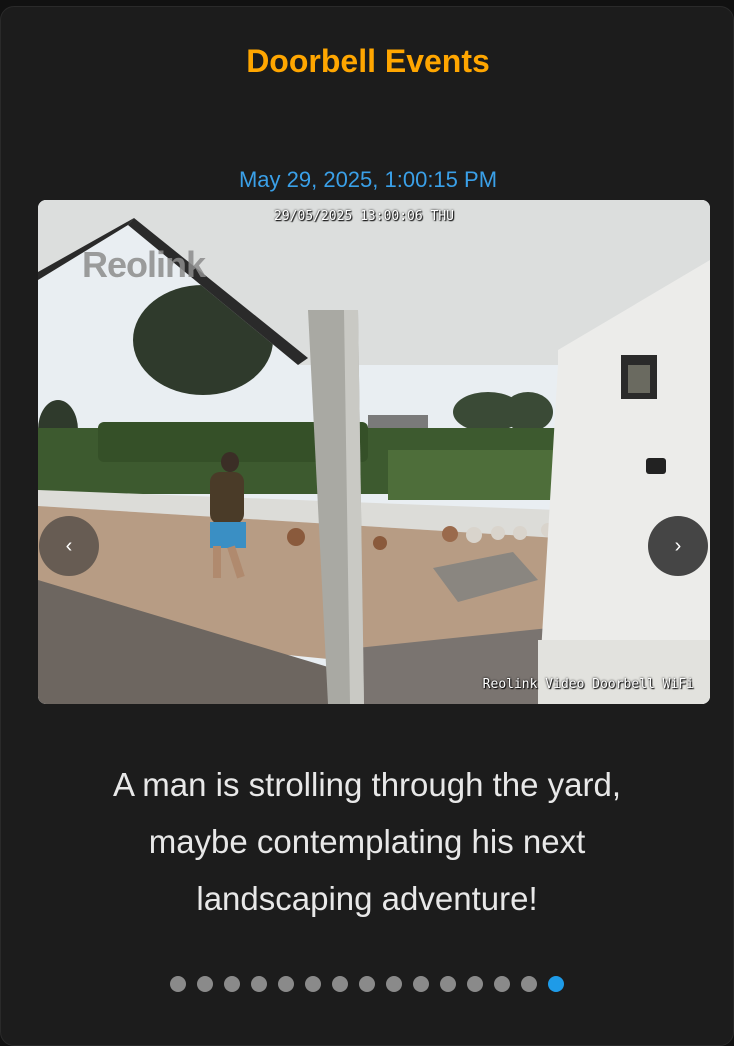 The width and height of the screenshot is (734, 1046). Describe the element at coordinates (556, 984) in the screenshot. I see `pagination-dot-active` at that location.